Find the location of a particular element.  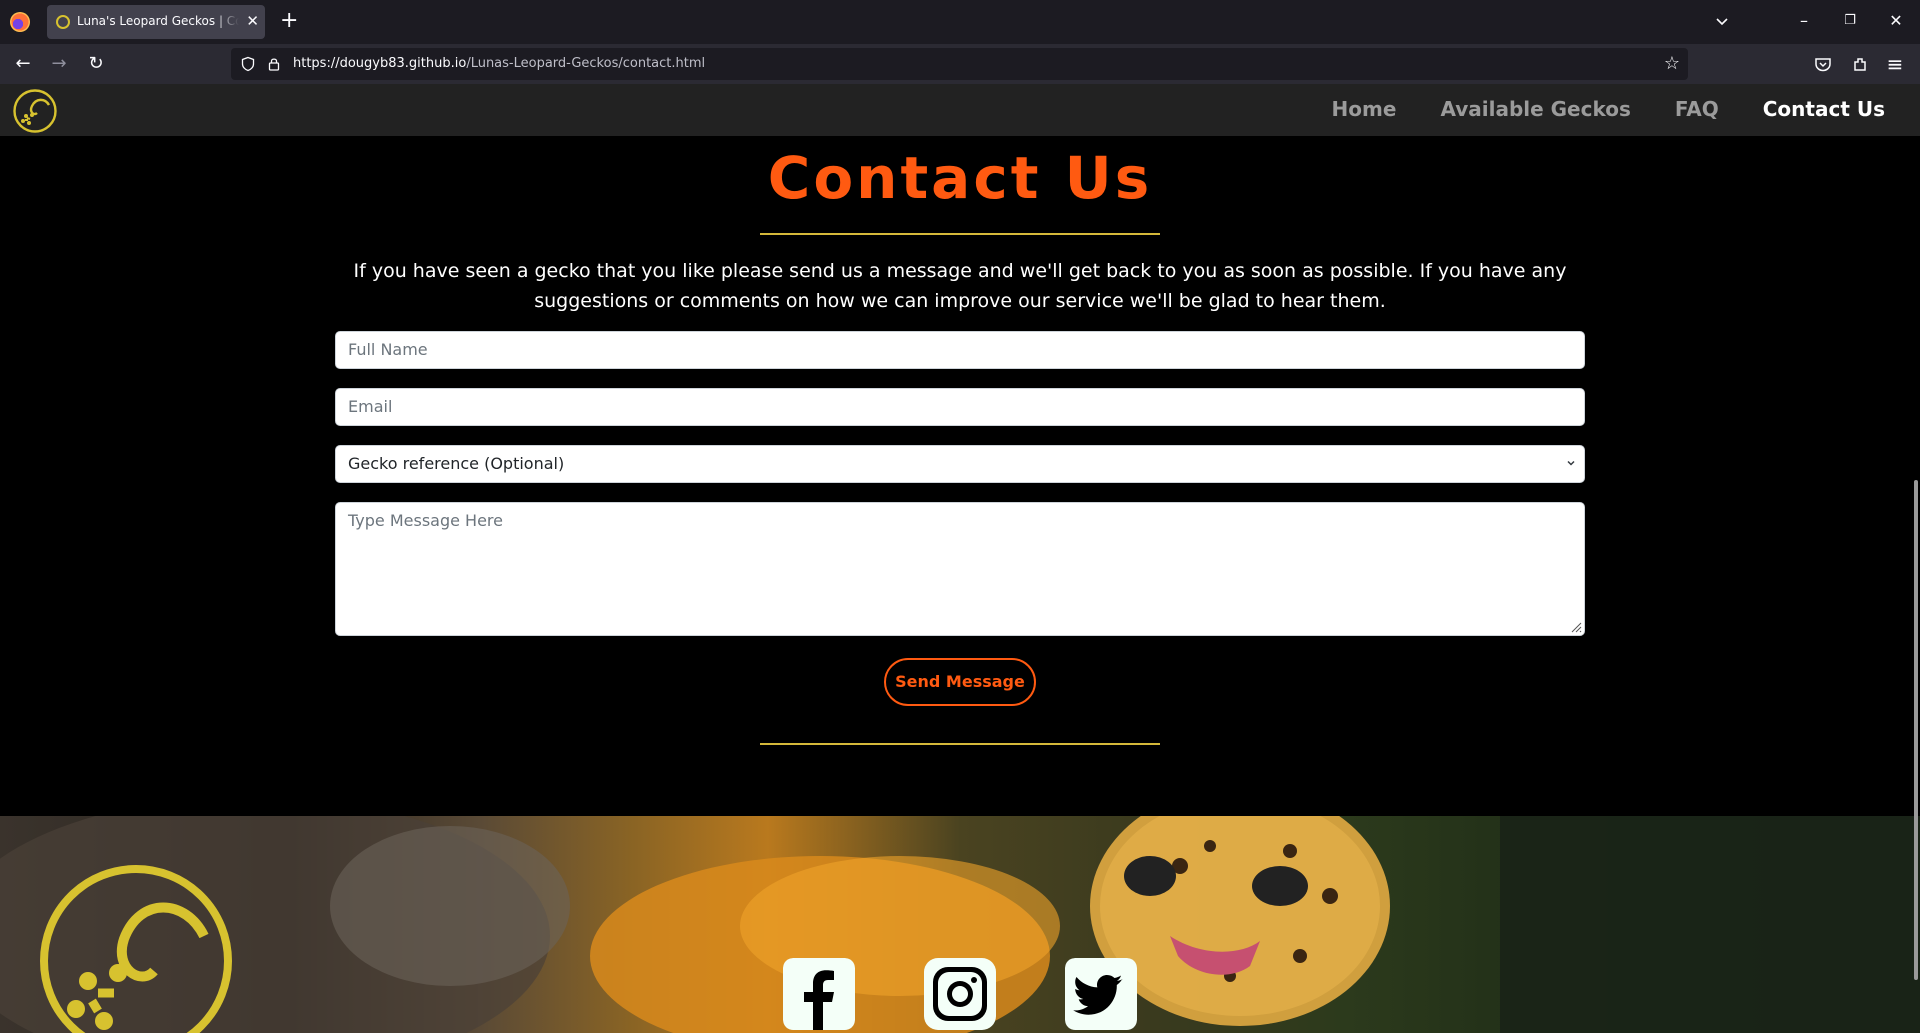

facebook-icon is located at coordinates (819, 994).